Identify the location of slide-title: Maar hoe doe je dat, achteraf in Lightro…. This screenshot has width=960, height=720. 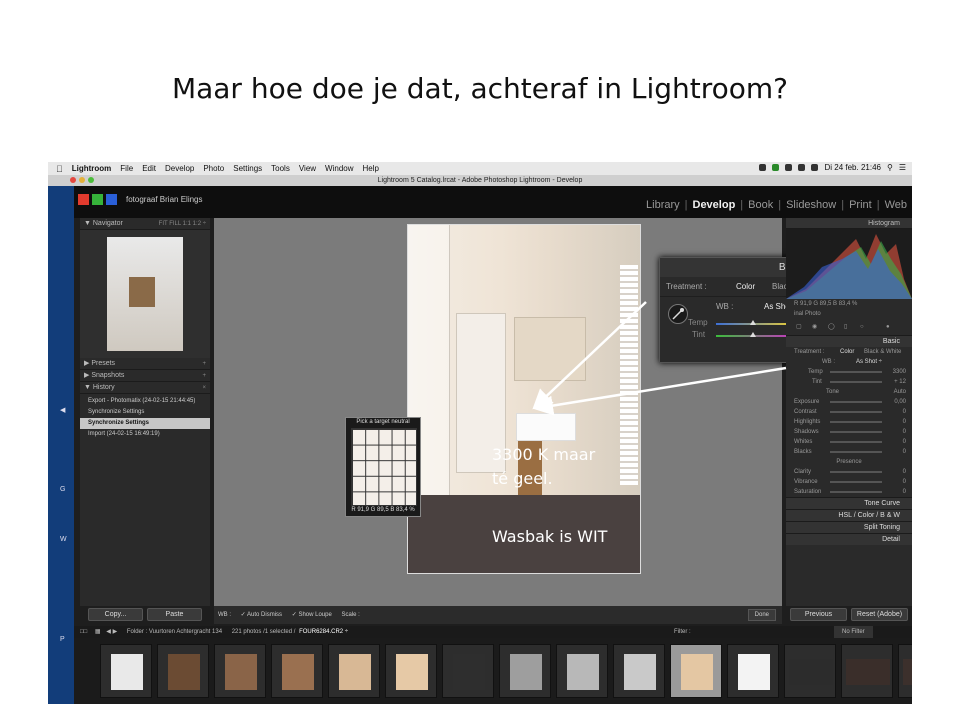
(480, 88).